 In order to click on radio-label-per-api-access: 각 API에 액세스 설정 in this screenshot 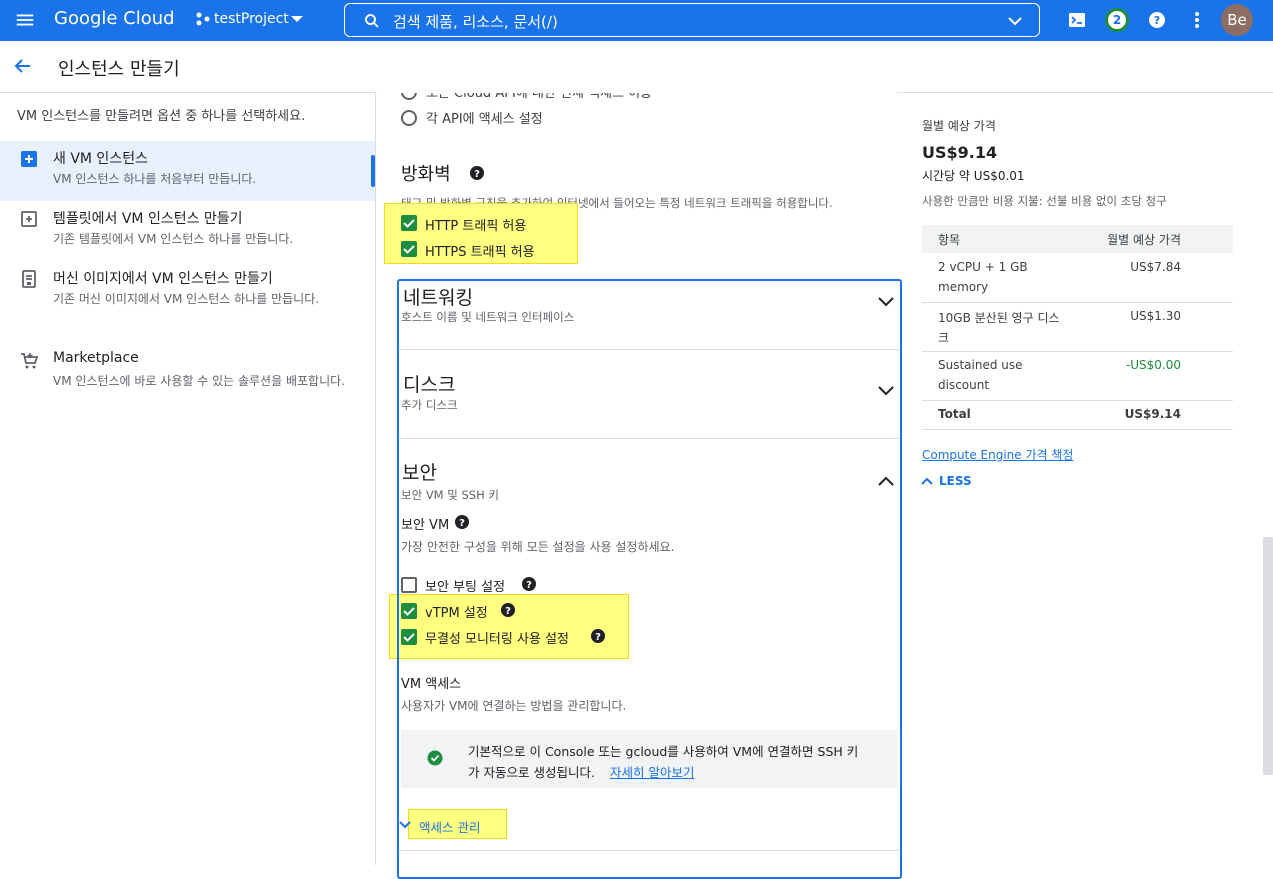, I will do `click(484, 119)`.